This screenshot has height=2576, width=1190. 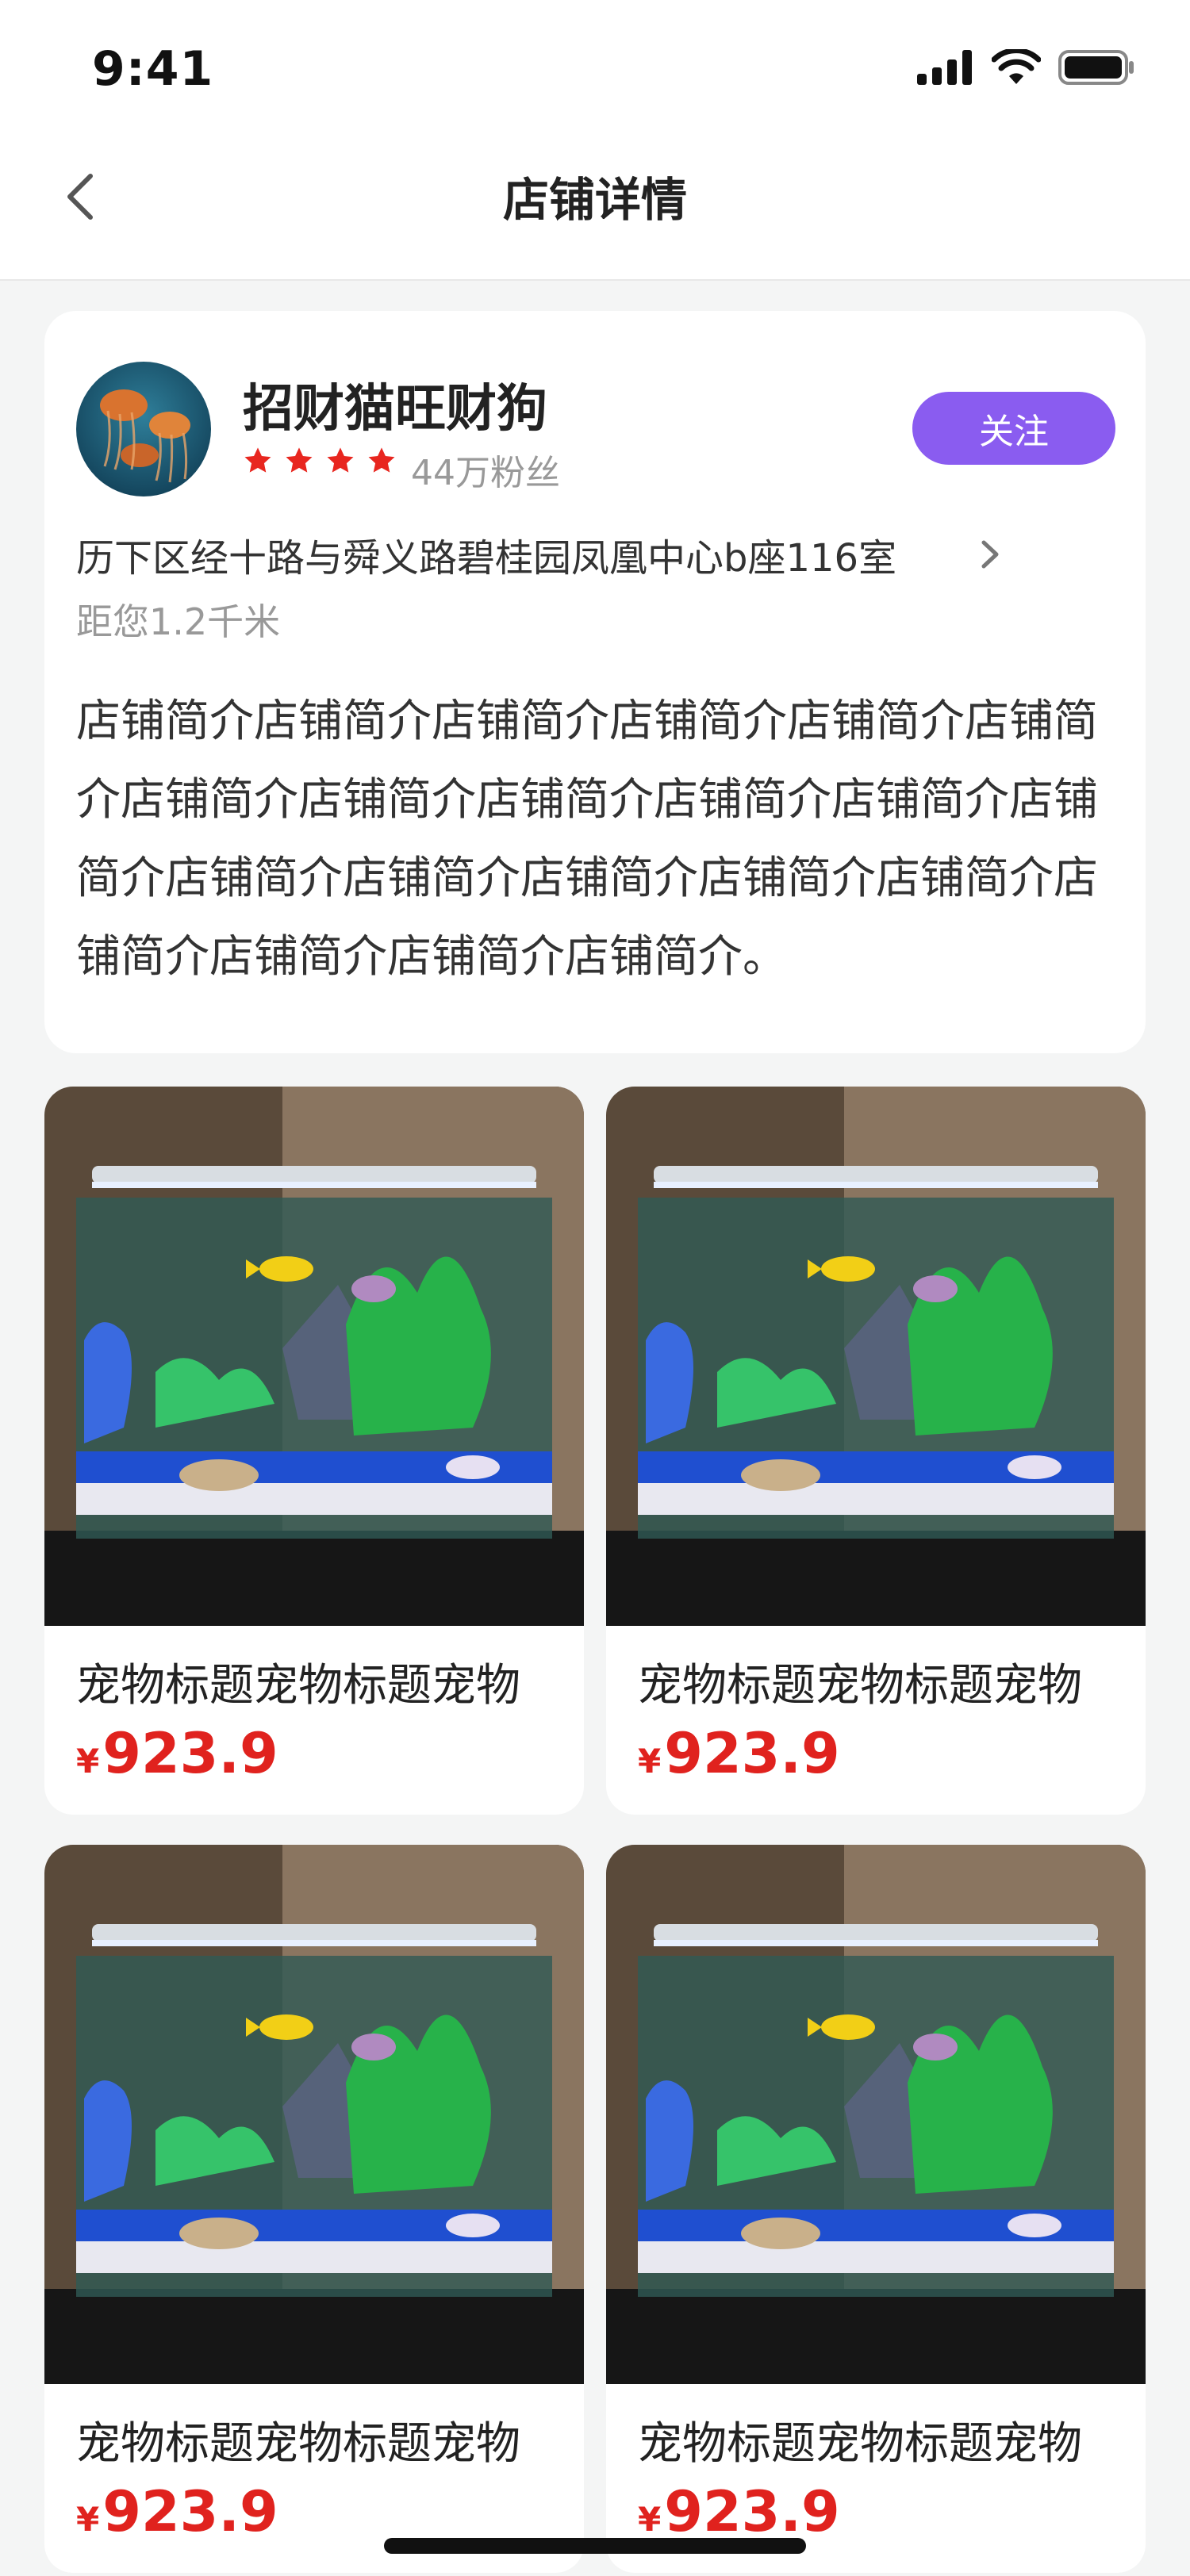 I want to click on shop-distance: 距您1.2千米, so click(x=178, y=622).